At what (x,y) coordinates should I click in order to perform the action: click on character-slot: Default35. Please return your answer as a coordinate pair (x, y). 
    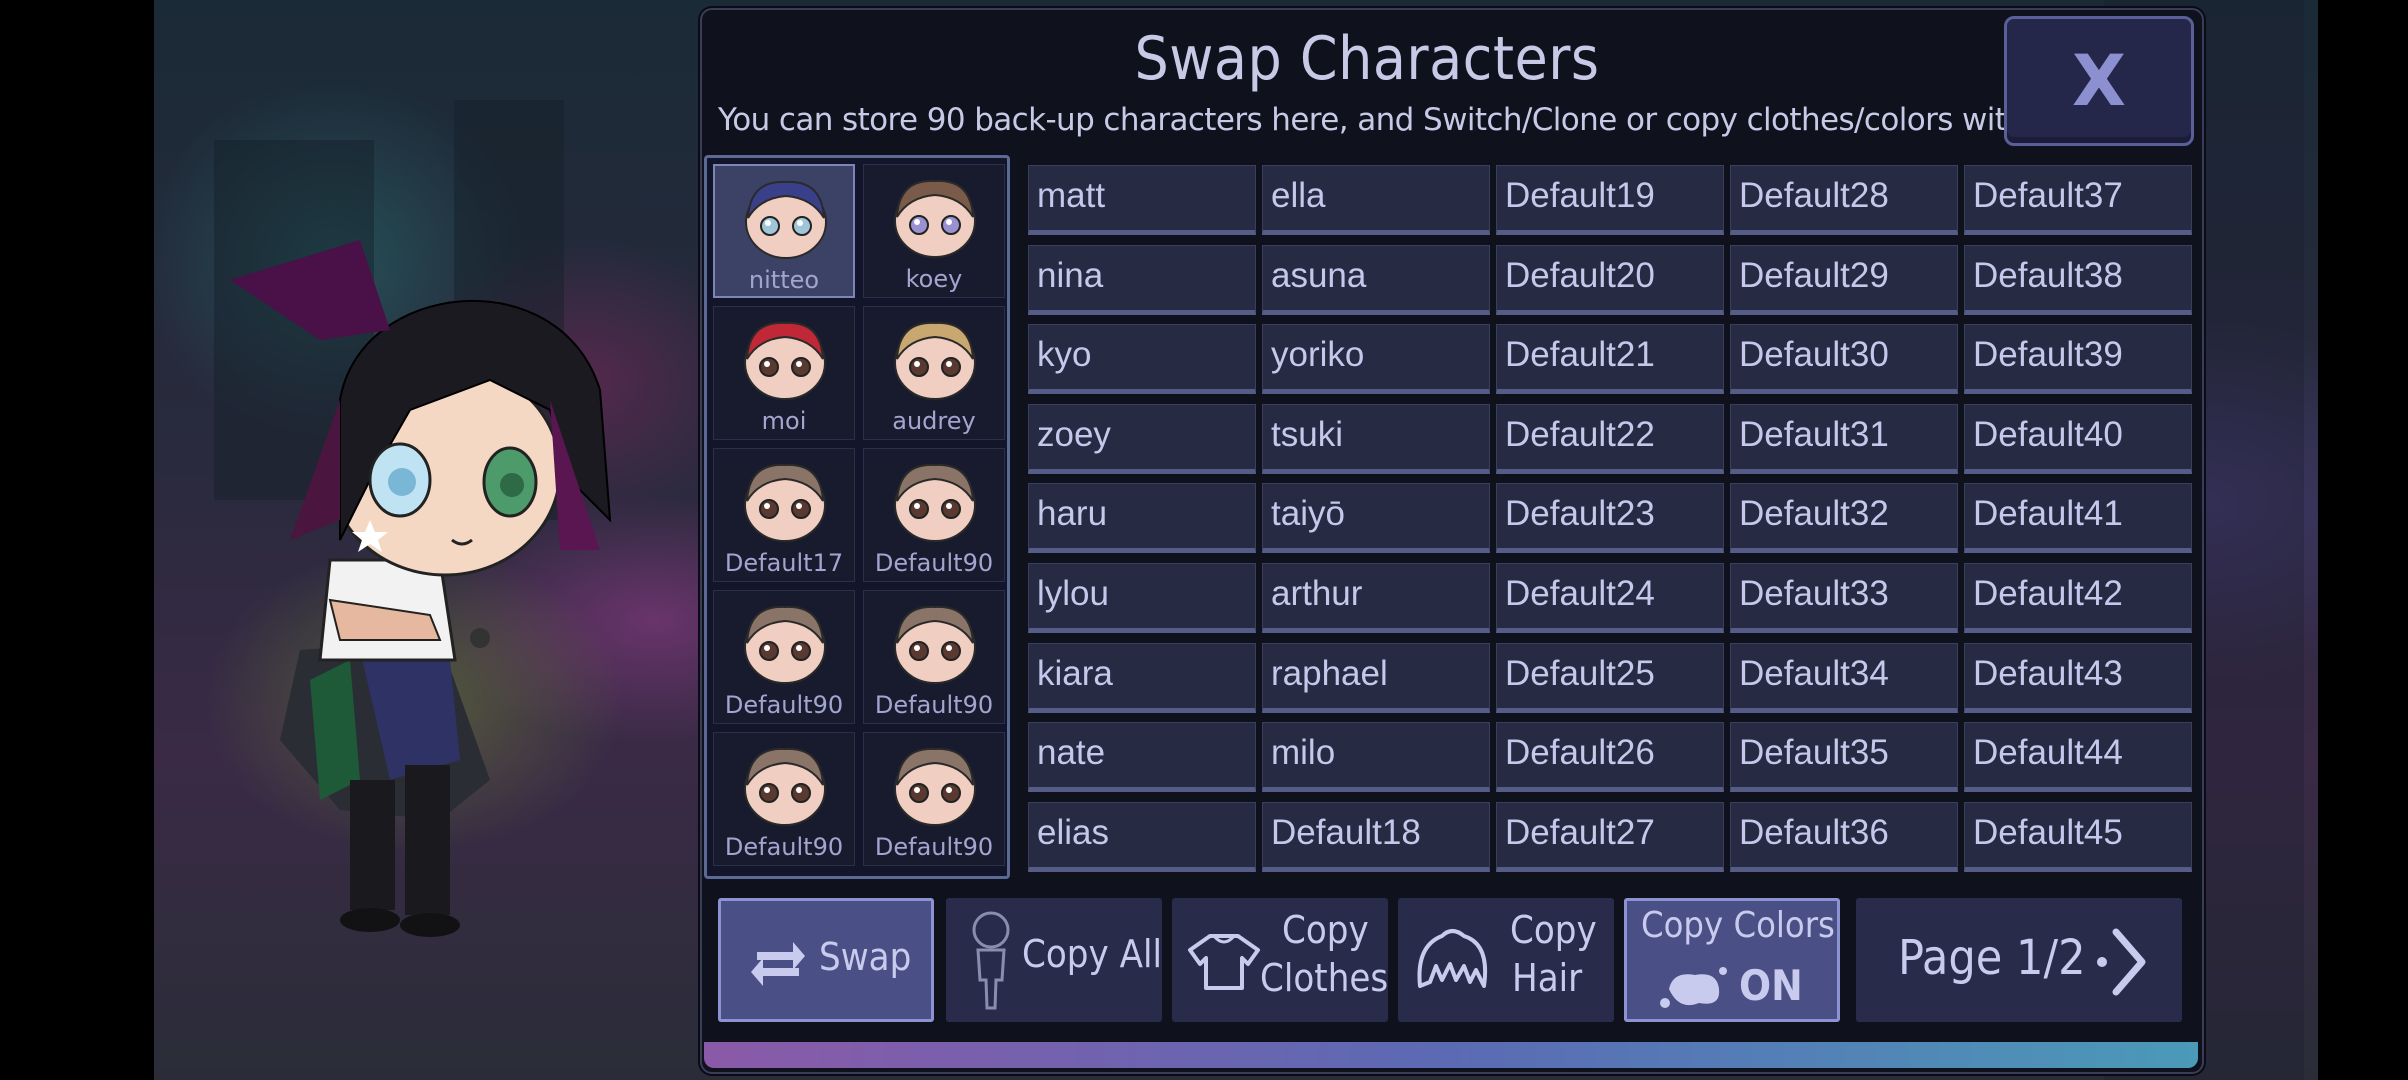
    Looking at the image, I should click on (1844, 757).